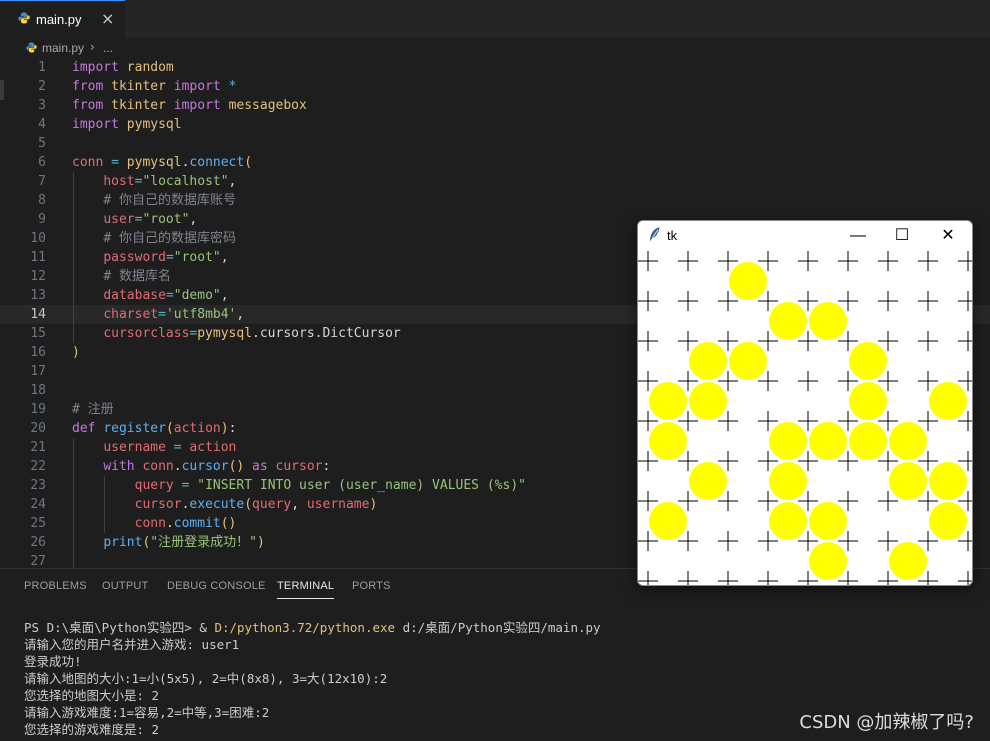 The image size is (990, 741). I want to click on line-number: 19, so click(38, 409).